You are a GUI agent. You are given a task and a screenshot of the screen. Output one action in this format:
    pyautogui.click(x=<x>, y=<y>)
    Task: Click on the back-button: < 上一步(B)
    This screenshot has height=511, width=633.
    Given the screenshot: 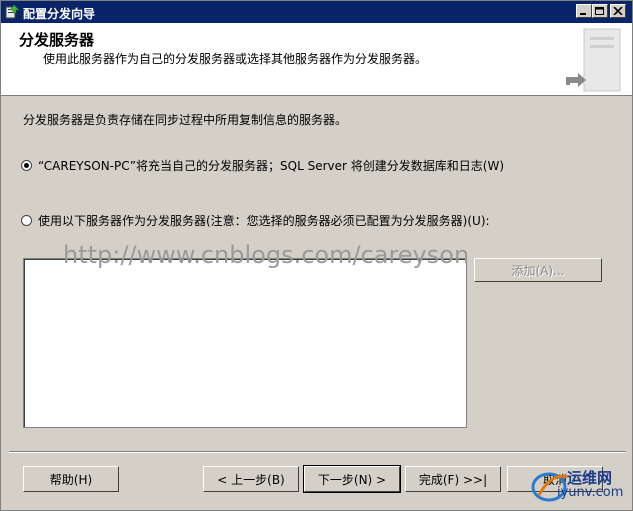 What is the action you would take?
    pyautogui.click(x=251, y=479)
    